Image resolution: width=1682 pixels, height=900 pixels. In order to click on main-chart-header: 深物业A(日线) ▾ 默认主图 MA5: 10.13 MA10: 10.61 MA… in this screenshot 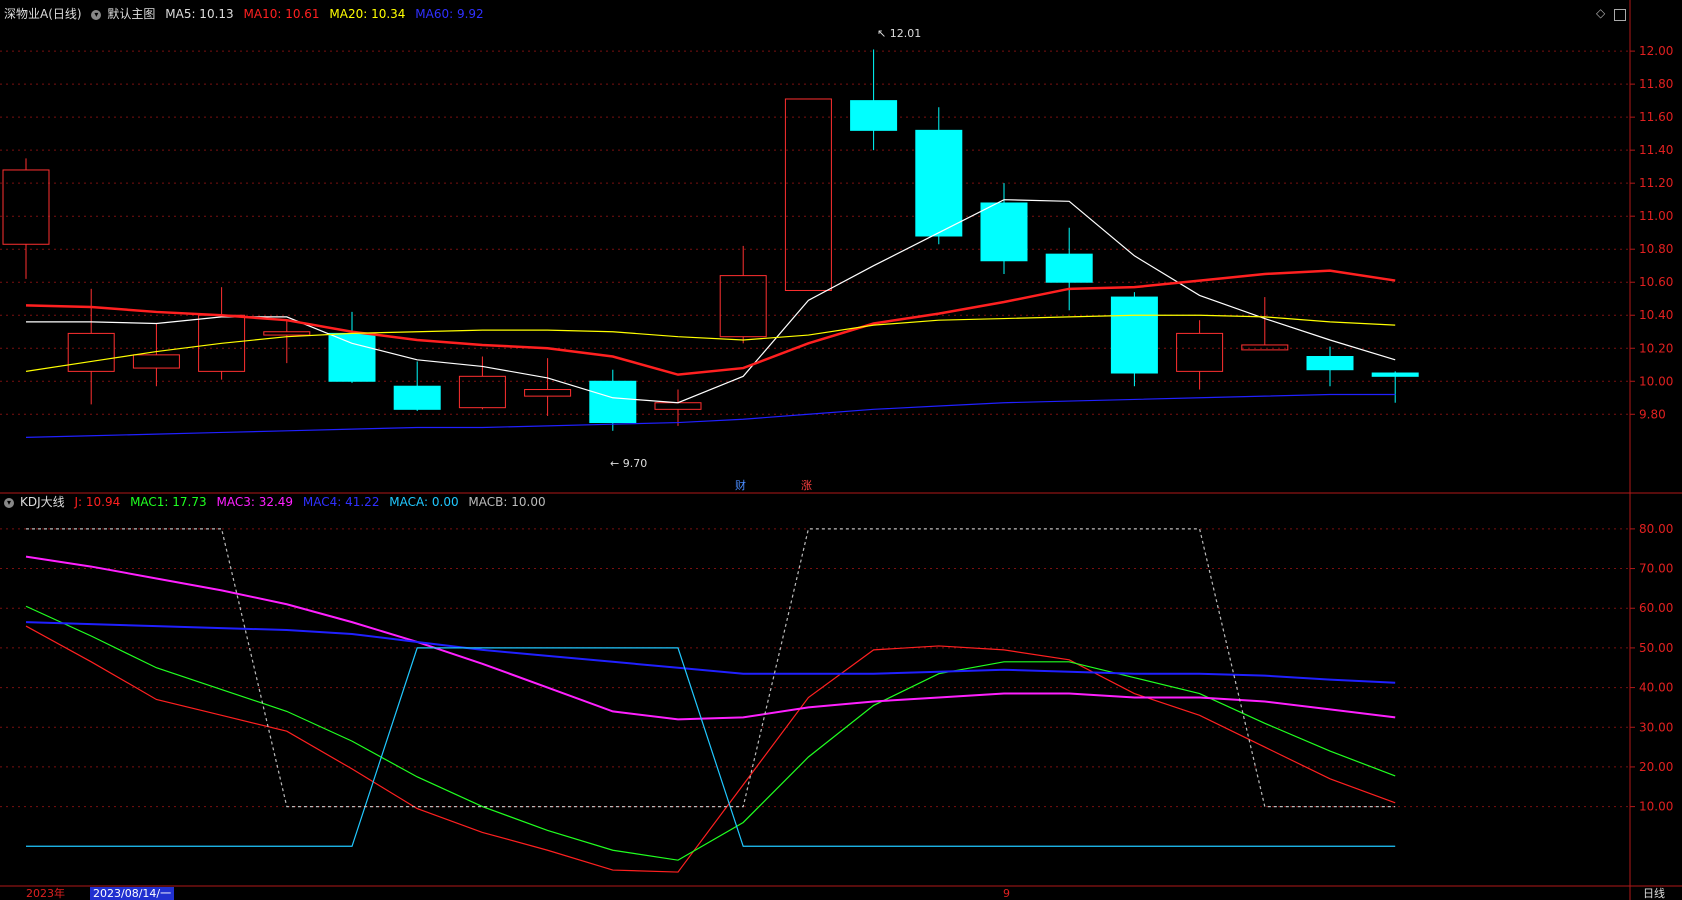, I will do `click(247, 14)`.